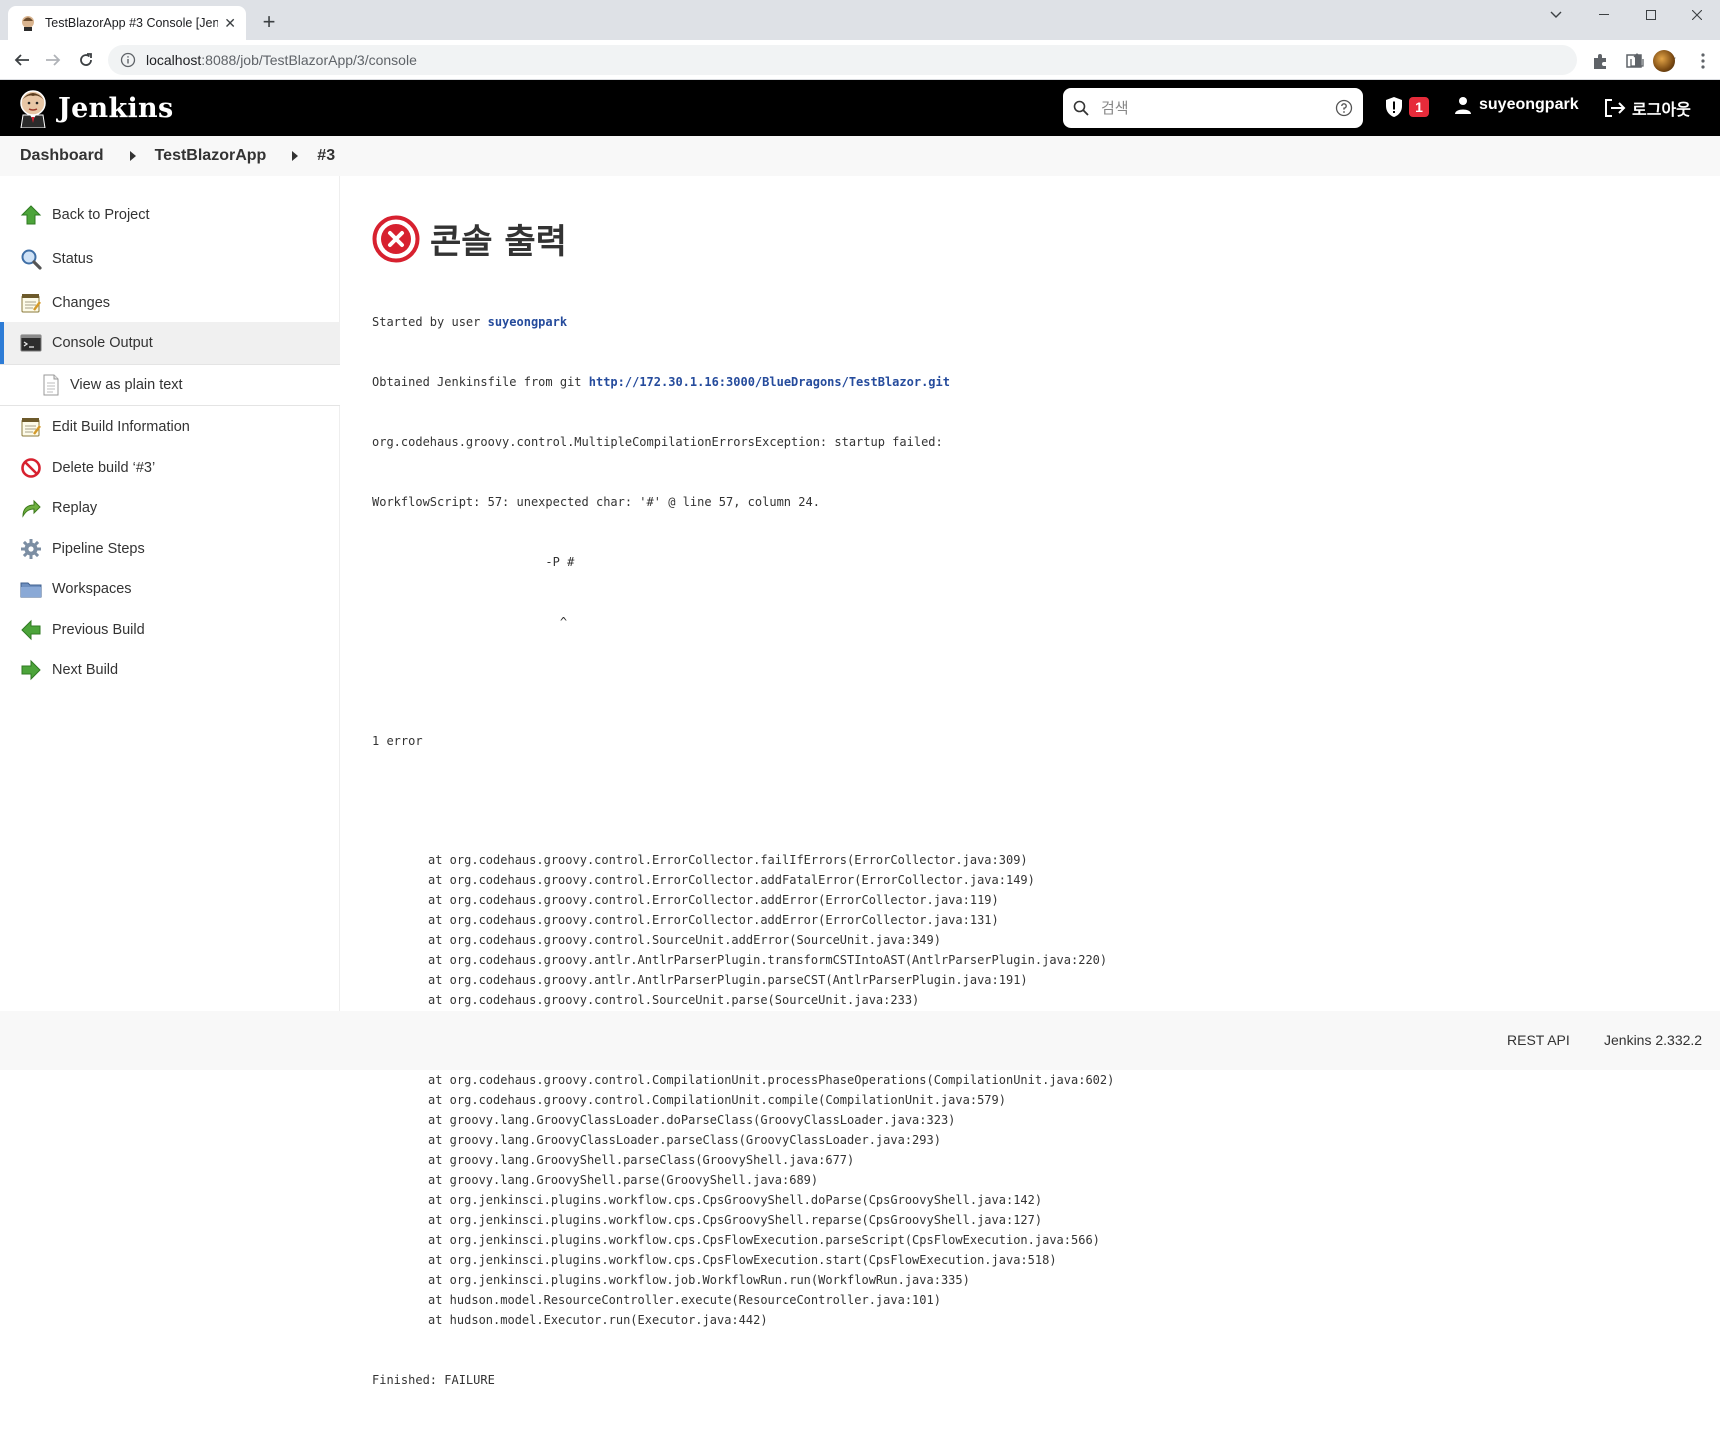 The height and width of the screenshot is (1430, 1720). What do you see at coordinates (33, 109) in the screenshot?
I see `jenkins-butler-logo-icon` at bounding box center [33, 109].